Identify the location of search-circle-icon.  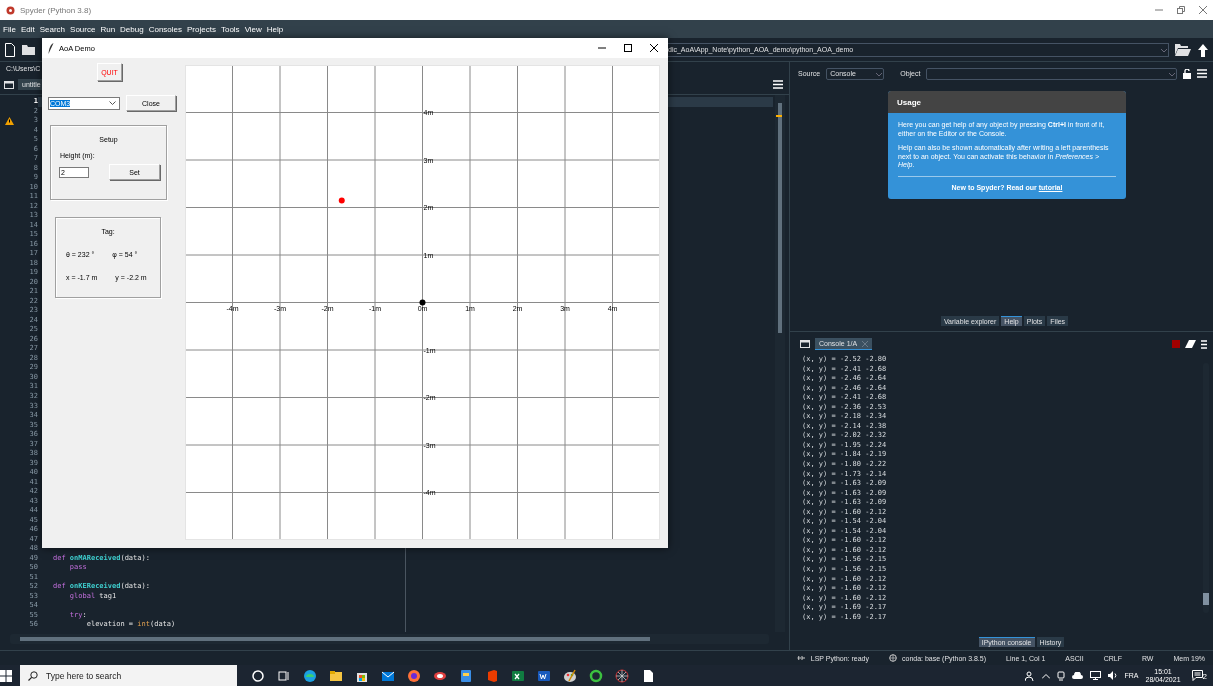
(258, 675).